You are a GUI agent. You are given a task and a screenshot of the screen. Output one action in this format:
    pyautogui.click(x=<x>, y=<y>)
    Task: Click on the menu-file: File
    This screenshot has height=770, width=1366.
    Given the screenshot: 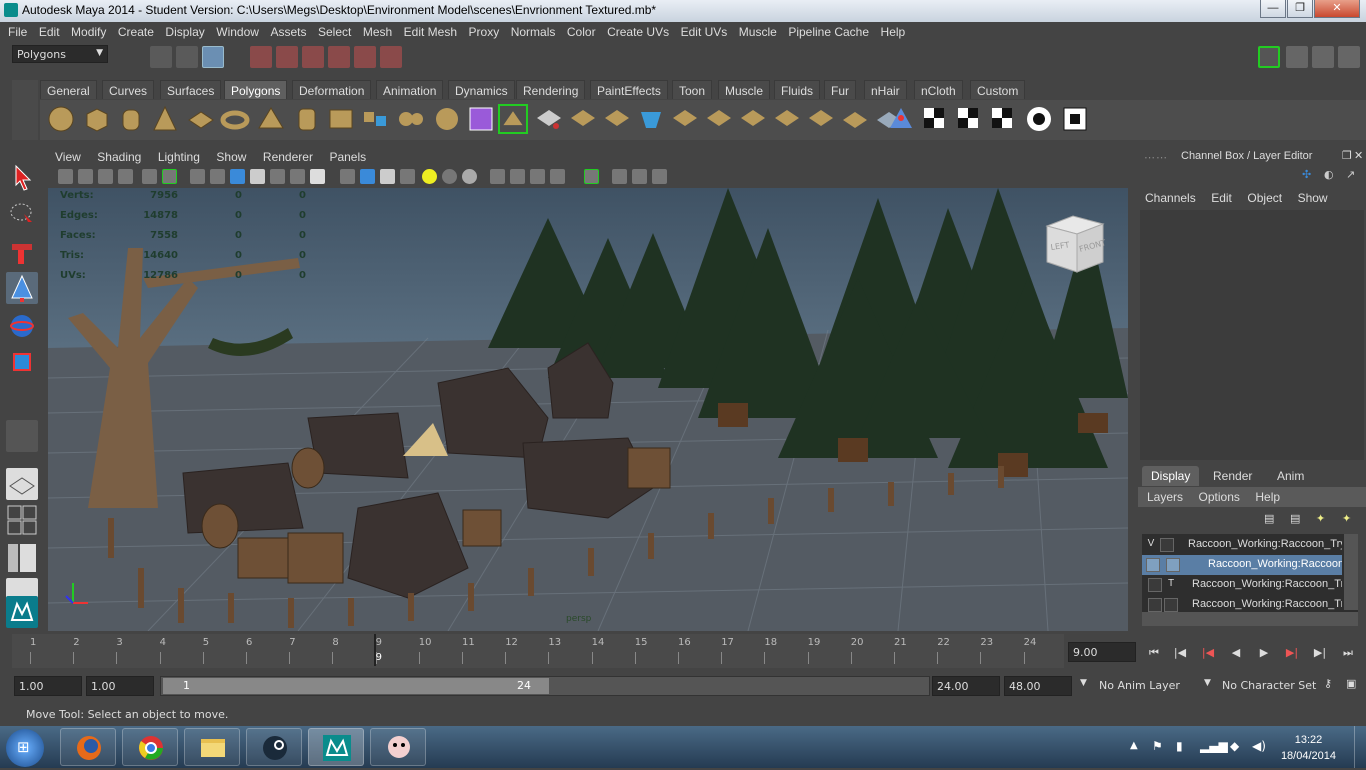 What is the action you would take?
    pyautogui.click(x=15, y=30)
    